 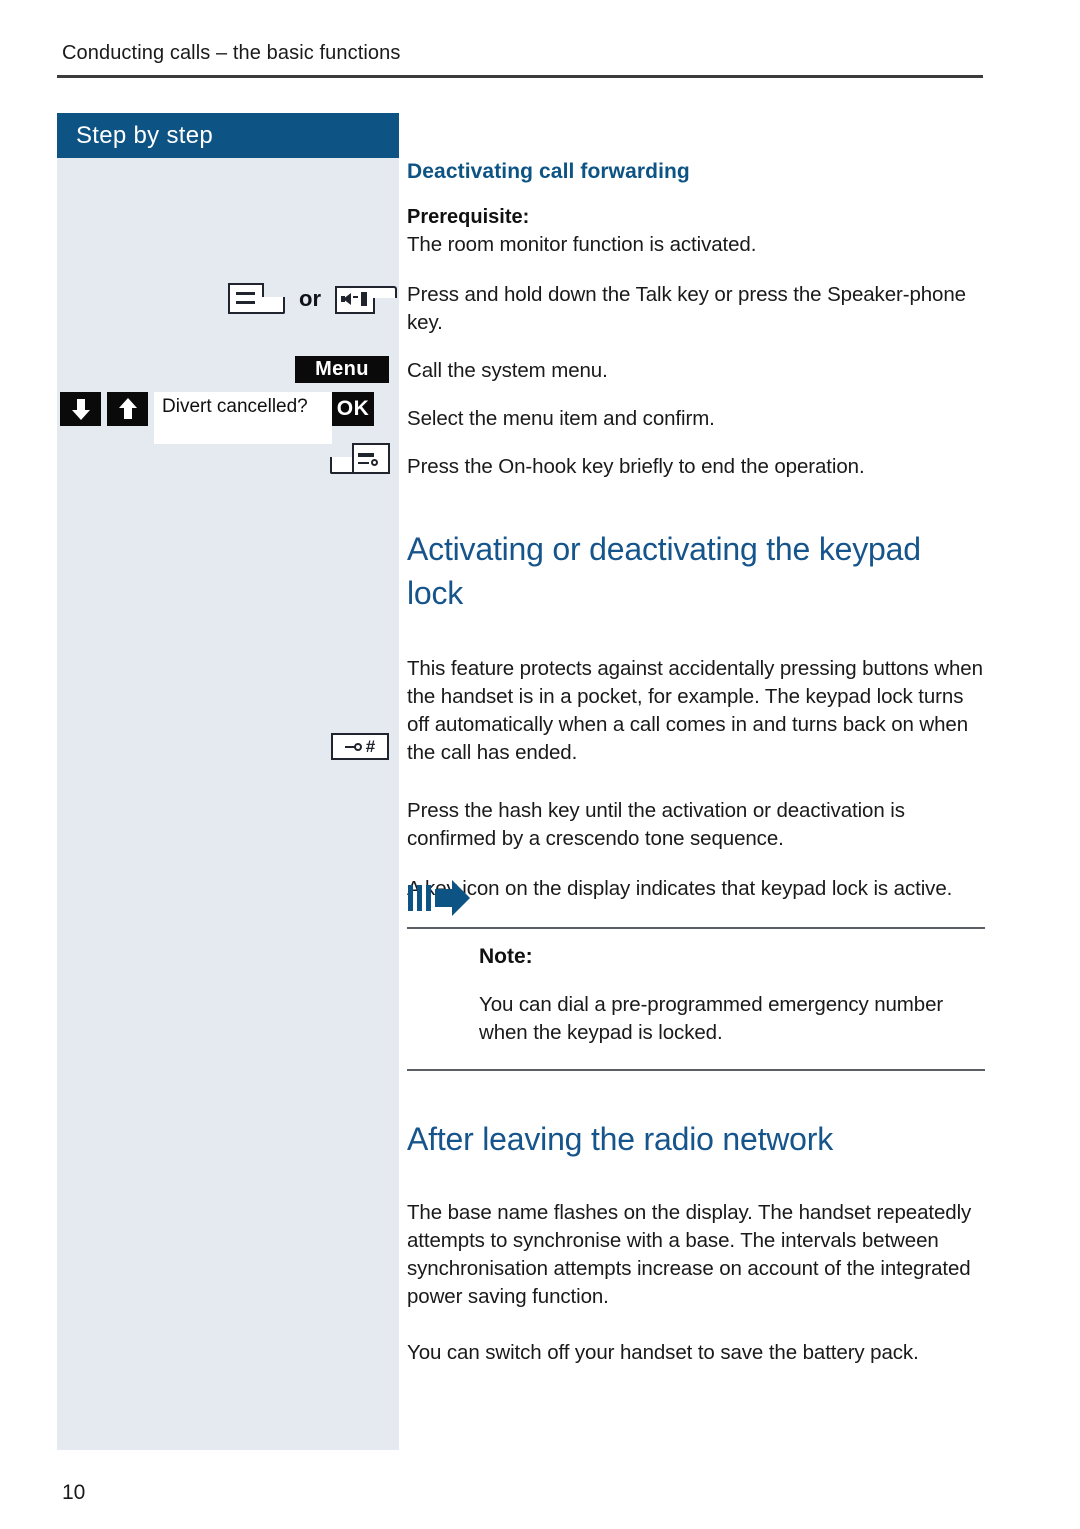 I want to click on on-hook-key-row, so click(x=360, y=459).